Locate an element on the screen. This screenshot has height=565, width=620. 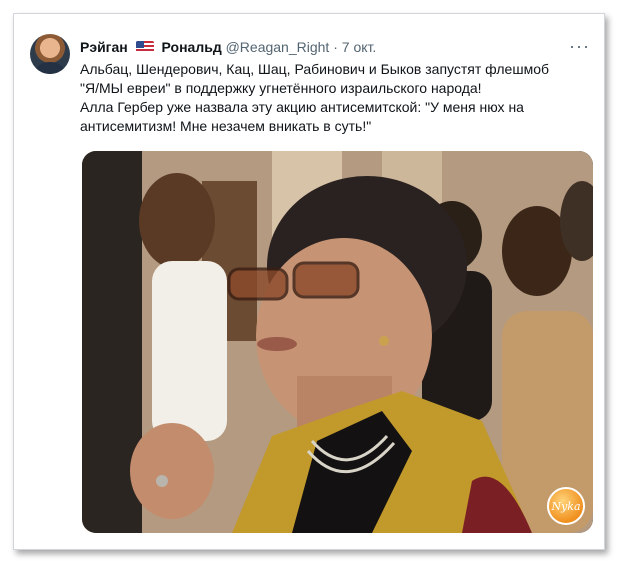
author-handle: @Reagan_Right is located at coordinates (278, 47).